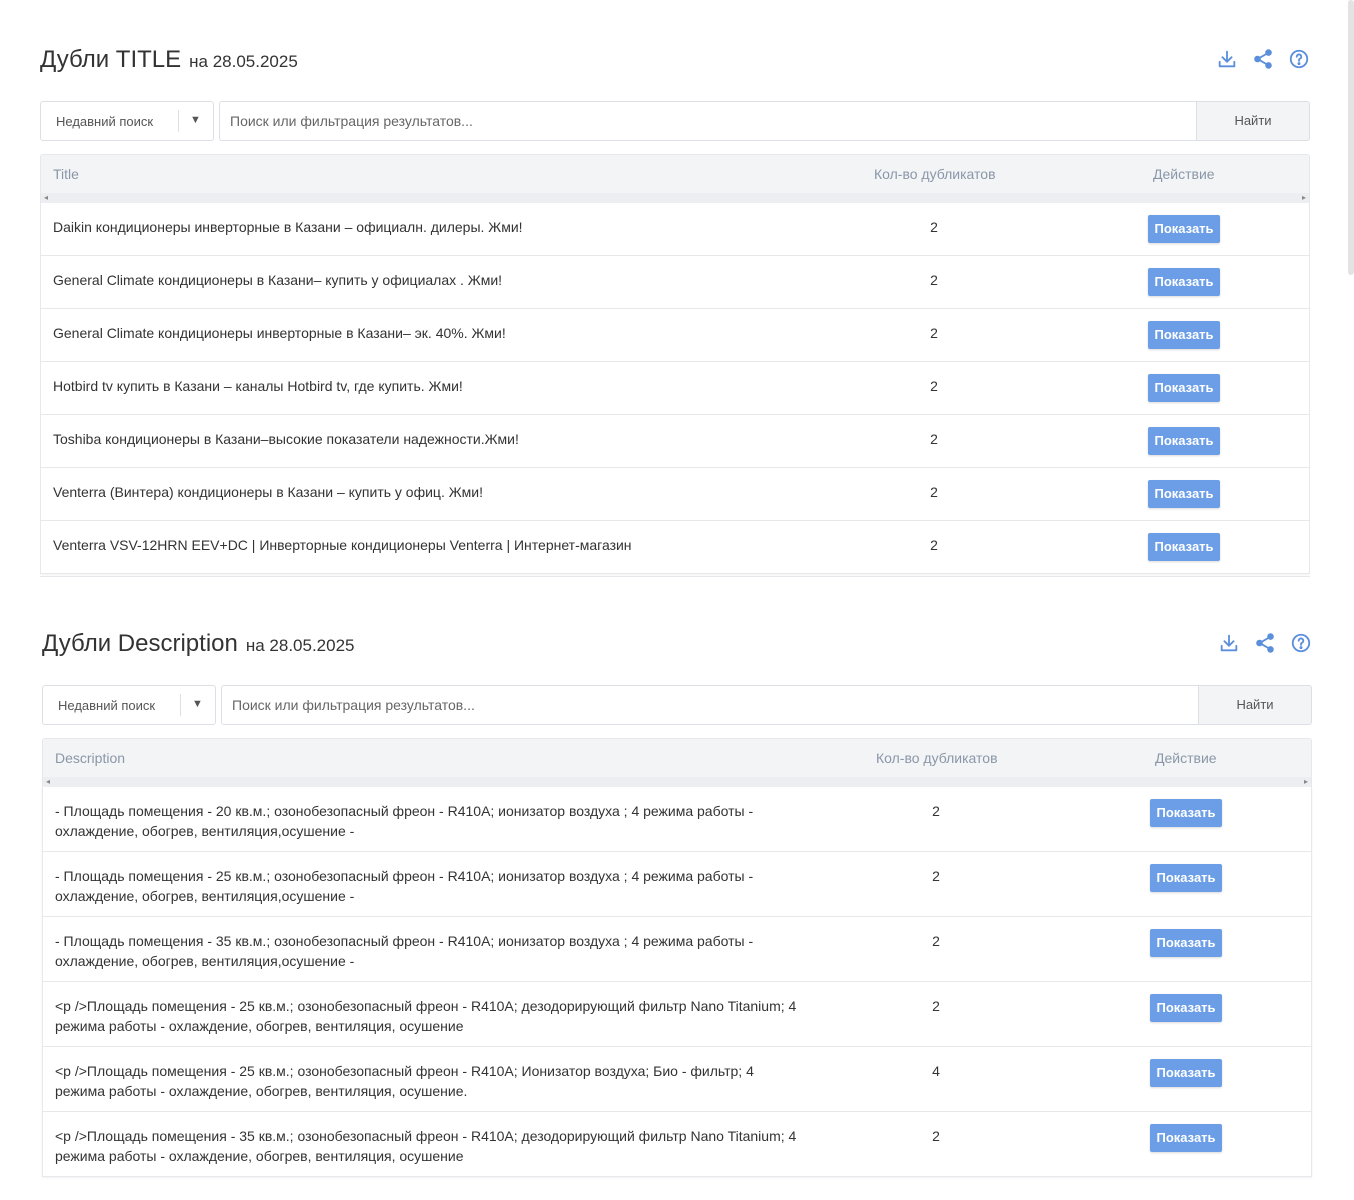  Describe the element at coordinates (677, 757) in the screenshot. I see `table-header: Description Кол-во дубликатов Действие` at that location.